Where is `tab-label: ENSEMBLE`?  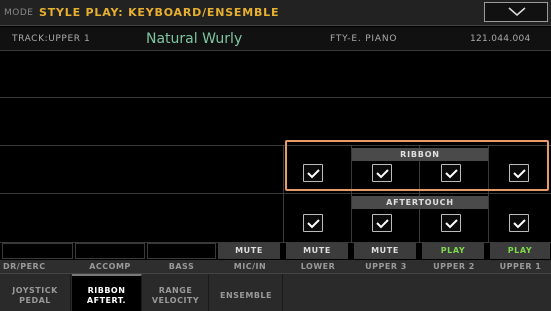 tab-label: ENSEMBLE is located at coordinates (245, 295).